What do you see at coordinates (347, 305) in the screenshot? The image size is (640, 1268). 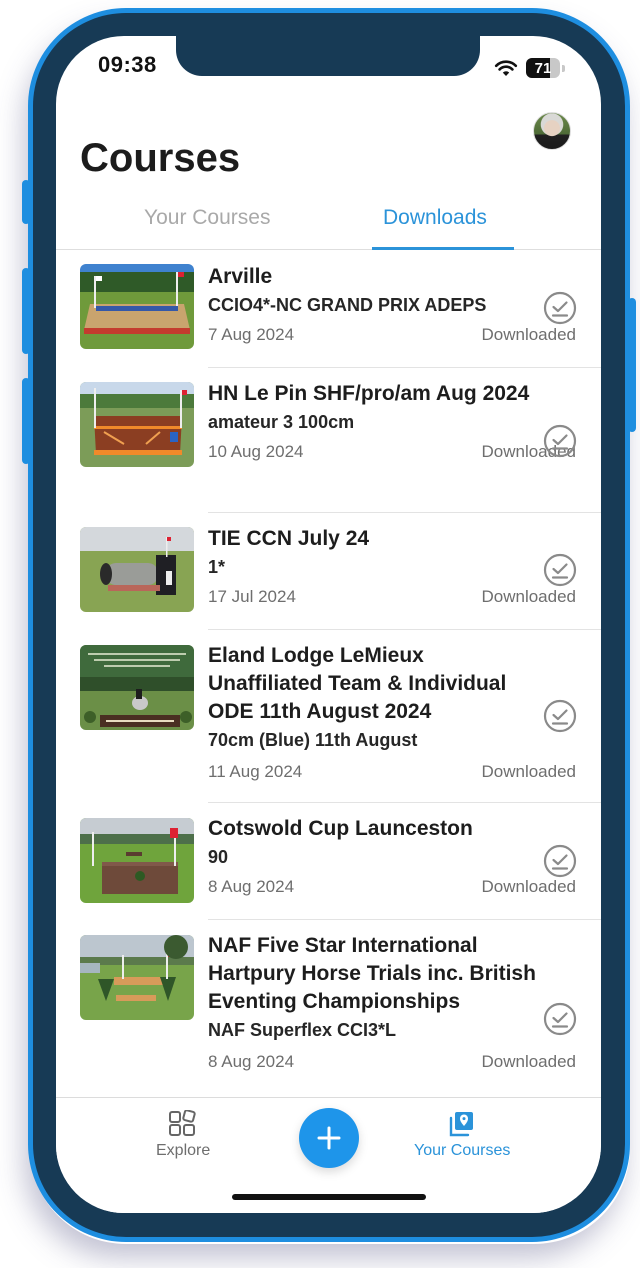 I see `course-subtitle: CCIO4*-NC GRAND PRIX ADEPS` at bounding box center [347, 305].